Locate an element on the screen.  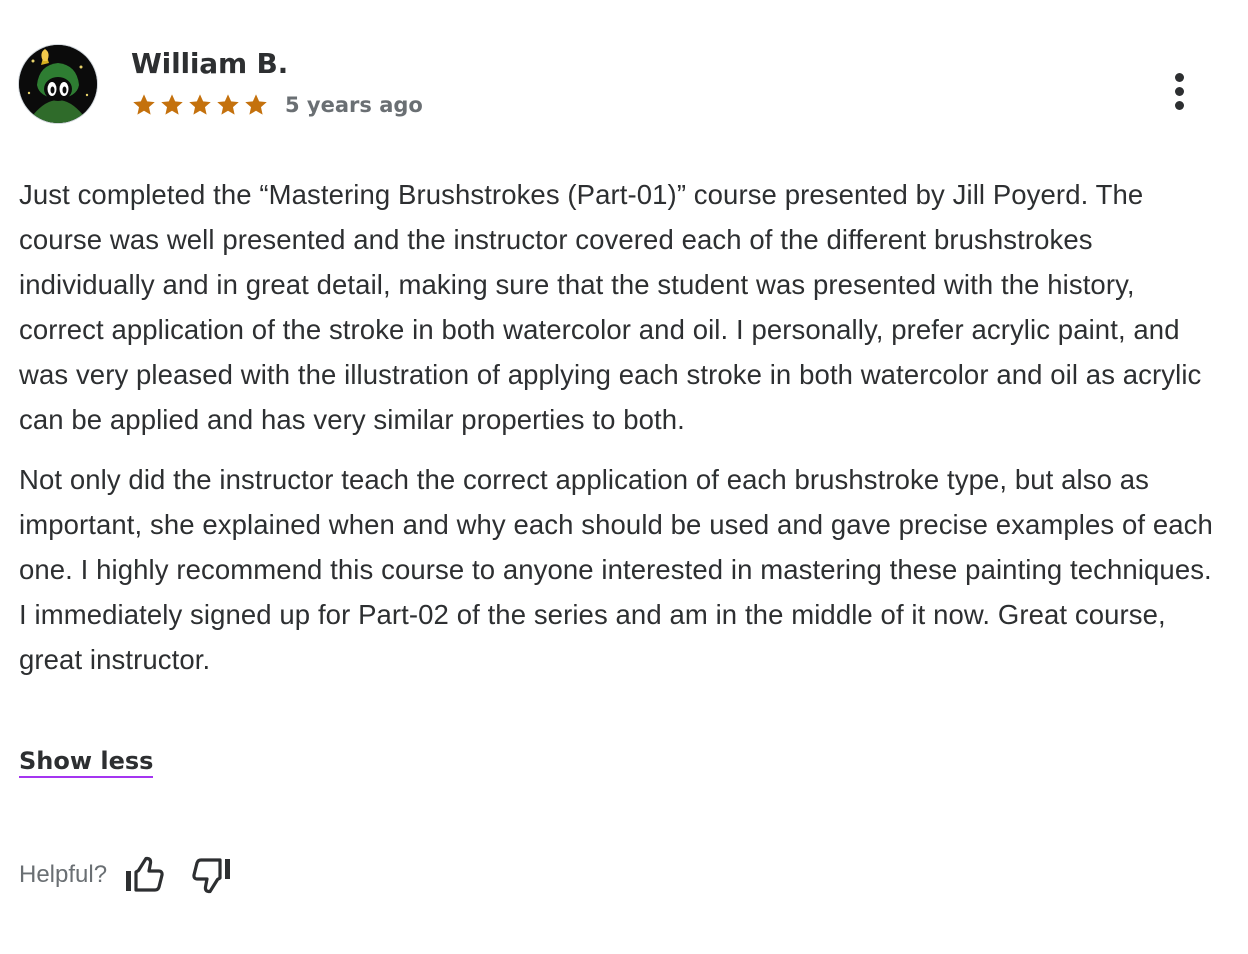
star-rating is located at coordinates (200, 105).